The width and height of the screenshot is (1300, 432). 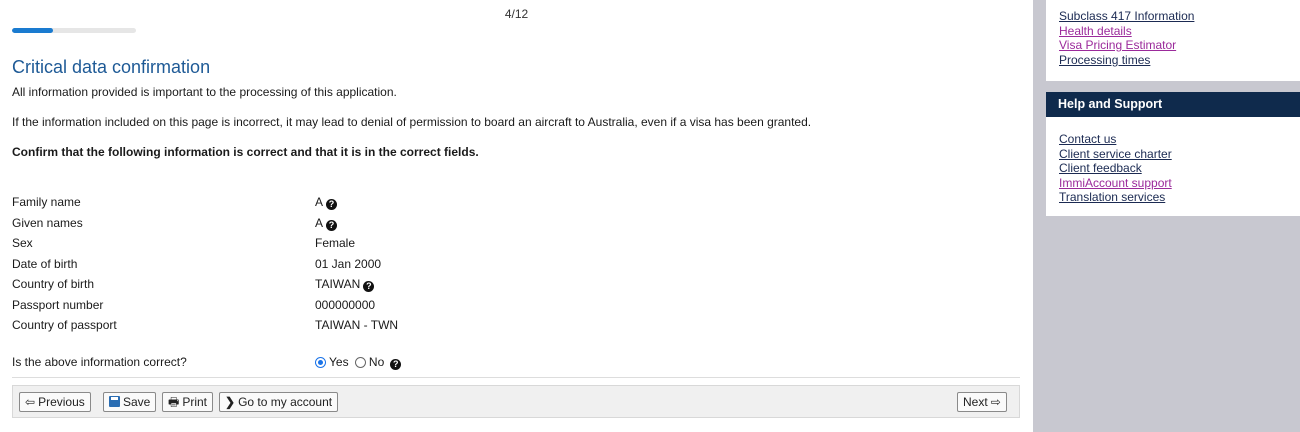 I want to click on step-counter: 4/12, so click(x=516, y=14).